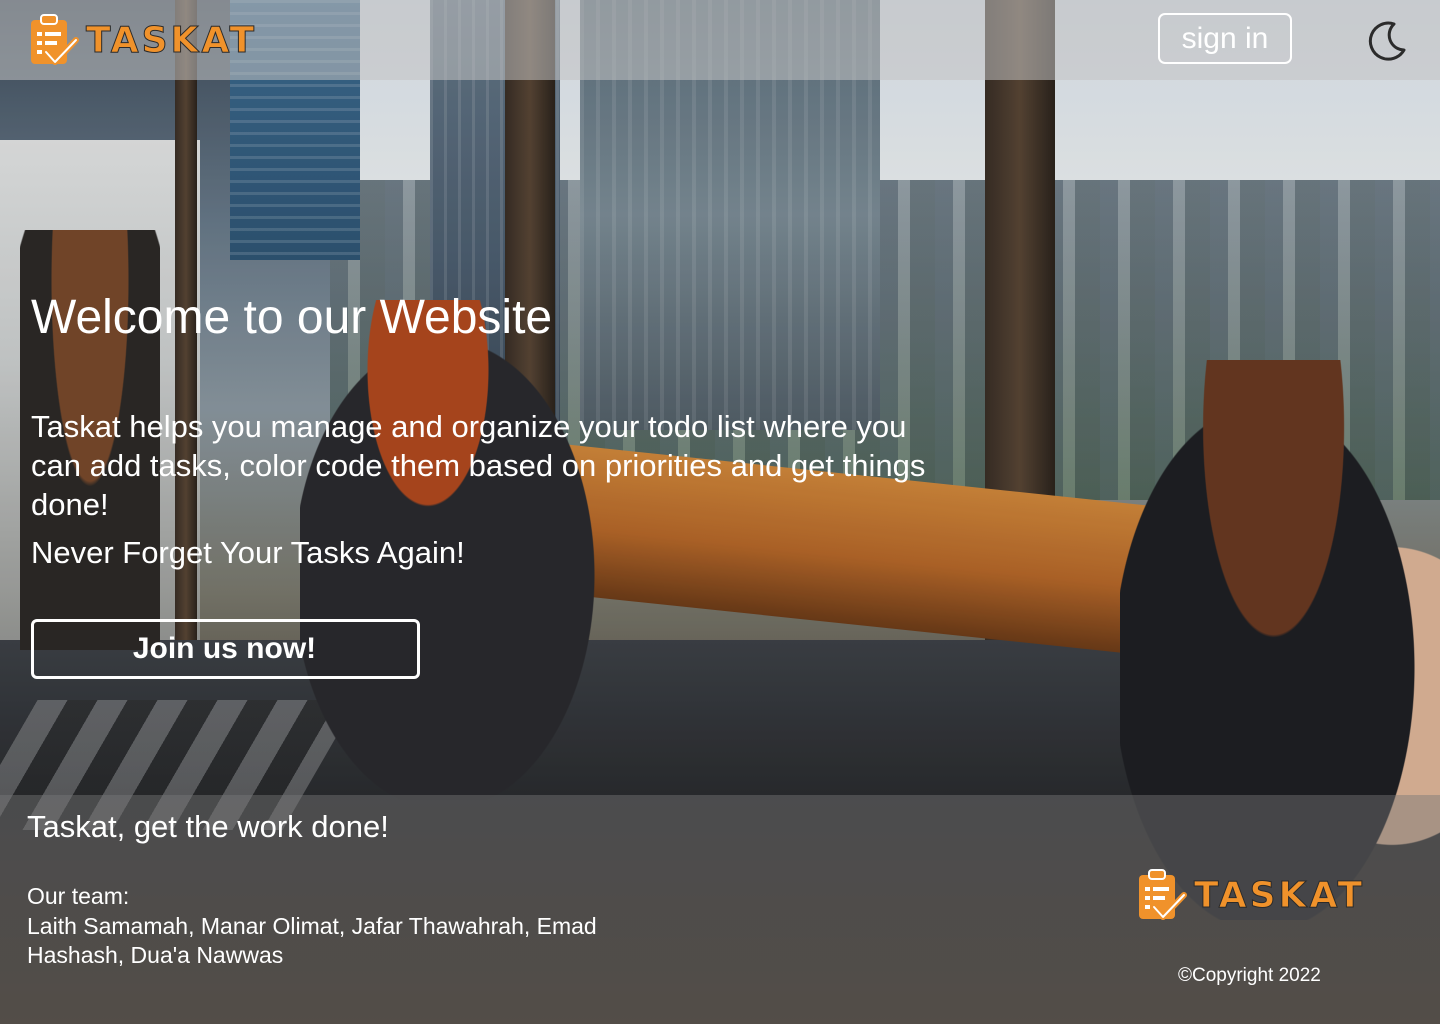 The width and height of the screenshot is (1440, 1024). What do you see at coordinates (1279, 895) in the screenshot?
I see `footer-brand-name: TASKAT` at bounding box center [1279, 895].